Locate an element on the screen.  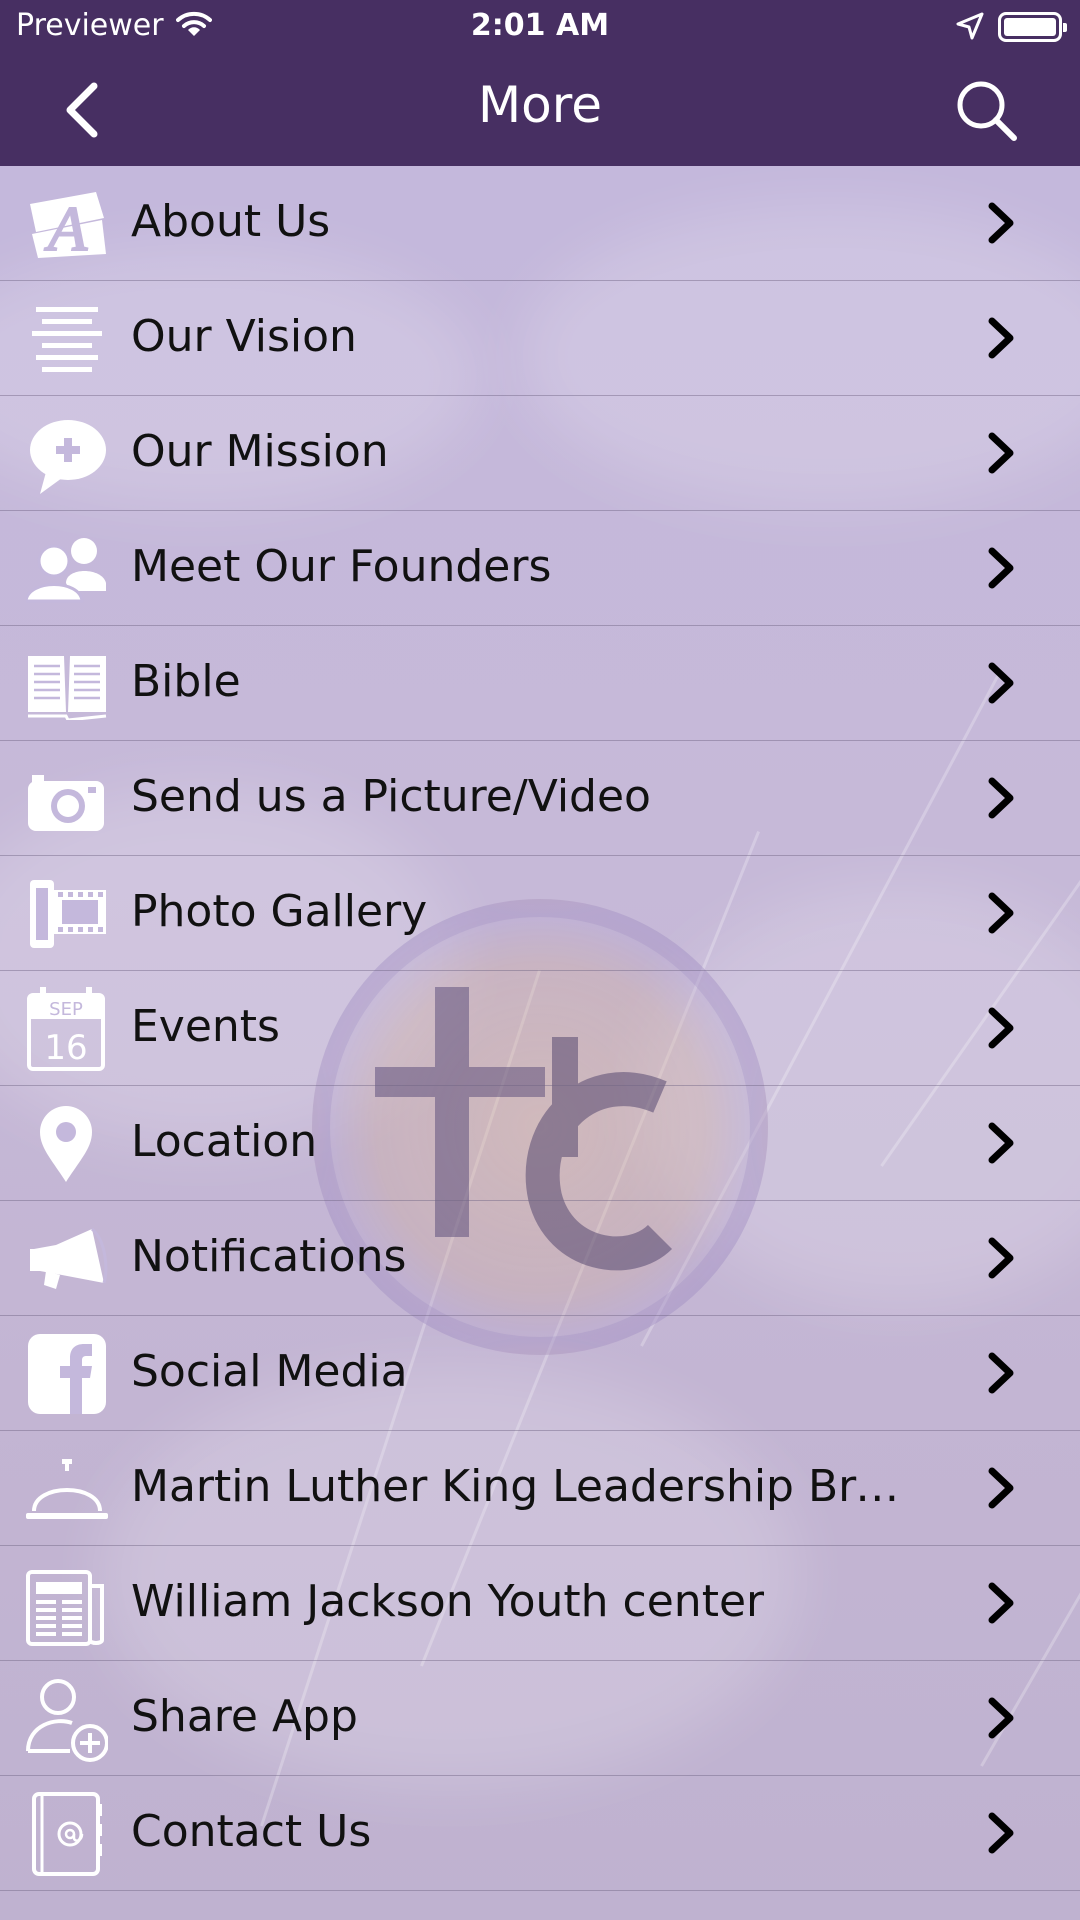
menu-item-label: Send us a Picture/Video is located at coordinates (391, 796).